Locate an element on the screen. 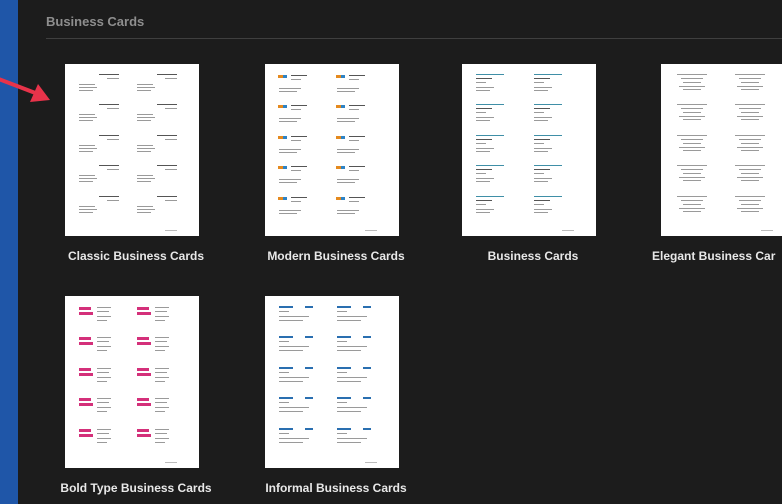 This screenshot has width=782, height=504. template-label: Informal Business Cards is located at coordinates (336, 488).